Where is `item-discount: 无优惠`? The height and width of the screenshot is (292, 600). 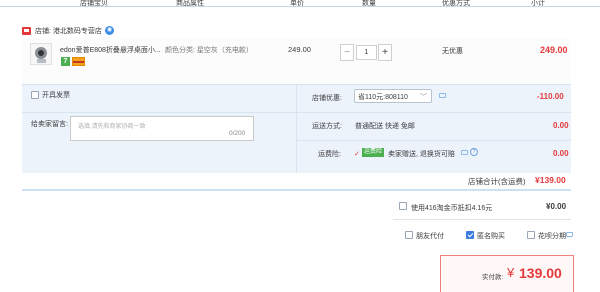 item-discount: 无优惠 is located at coordinates (452, 51).